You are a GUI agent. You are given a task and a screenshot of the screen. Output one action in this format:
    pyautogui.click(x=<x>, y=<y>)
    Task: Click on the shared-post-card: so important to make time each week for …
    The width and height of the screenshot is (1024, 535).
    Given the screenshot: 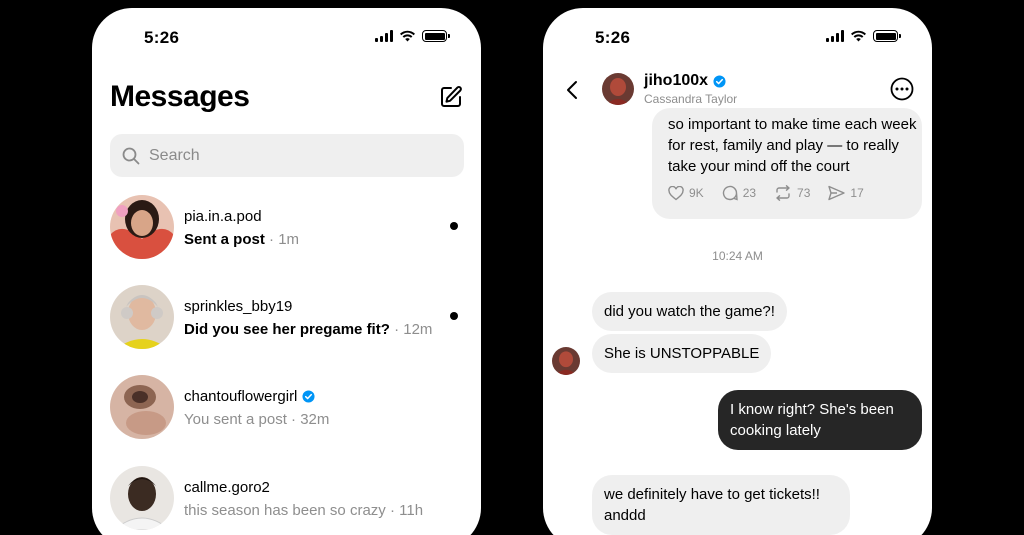 What is the action you would take?
    pyautogui.click(x=787, y=163)
    